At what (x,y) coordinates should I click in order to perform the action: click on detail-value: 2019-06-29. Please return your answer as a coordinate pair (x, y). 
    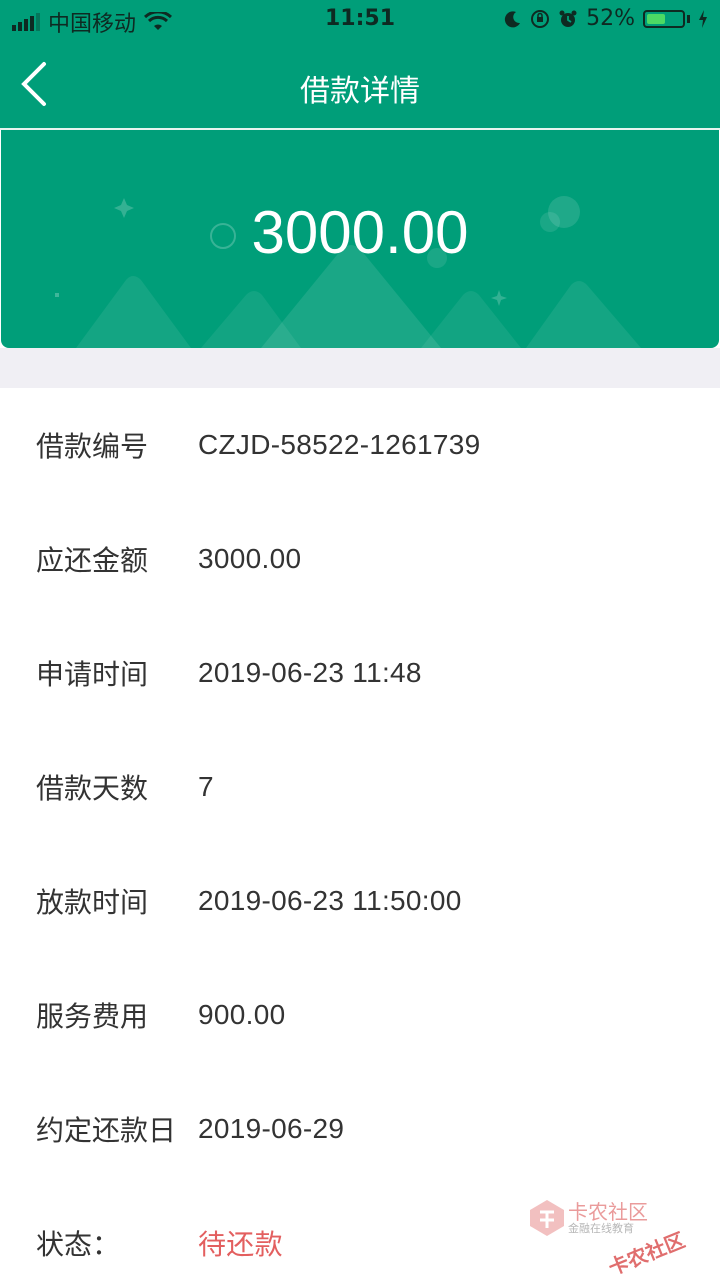
    Looking at the image, I should click on (271, 1129).